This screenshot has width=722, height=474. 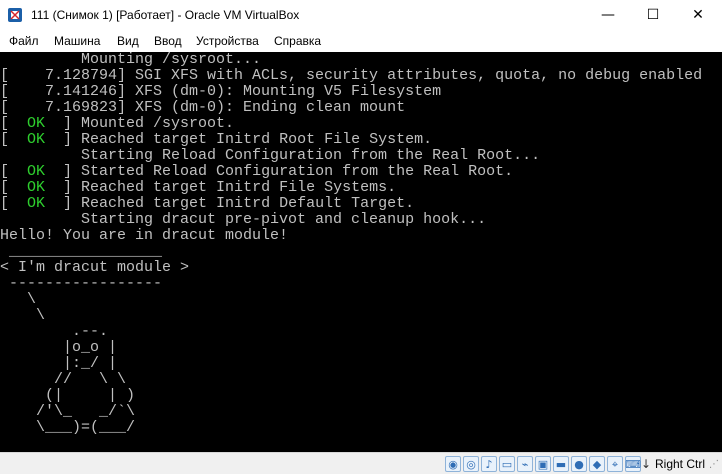 What do you see at coordinates (81, 251) in the screenshot?
I see `console-line: _________________` at bounding box center [81, 251].